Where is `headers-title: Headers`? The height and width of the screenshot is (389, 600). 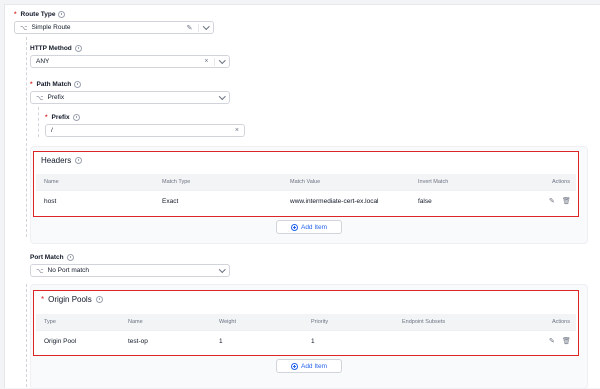 headers-title: Headers is located at coordinates (62, 160).